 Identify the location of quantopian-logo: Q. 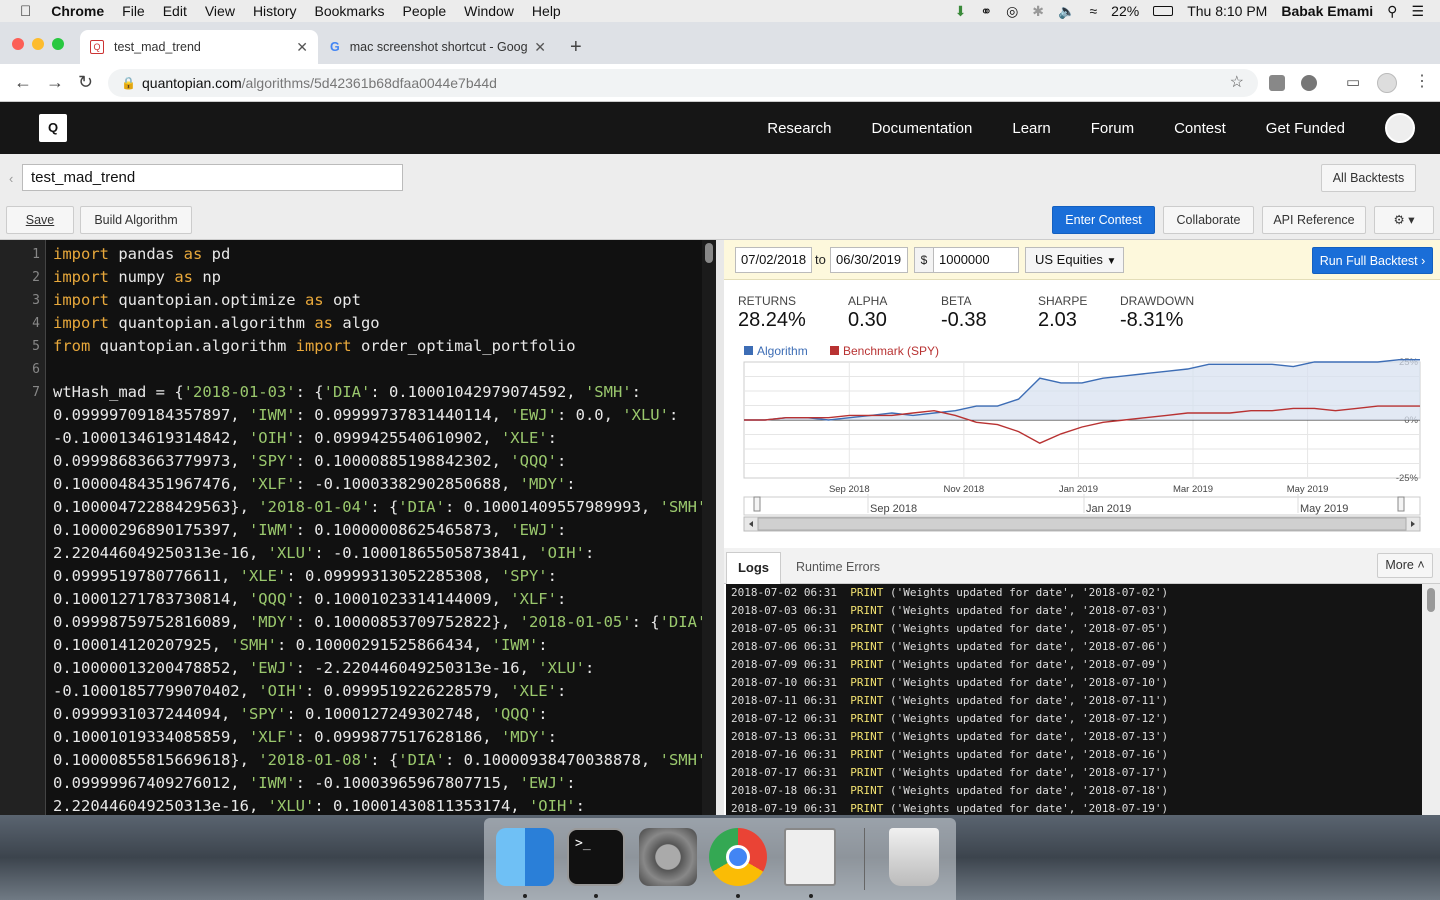
(53, 128).